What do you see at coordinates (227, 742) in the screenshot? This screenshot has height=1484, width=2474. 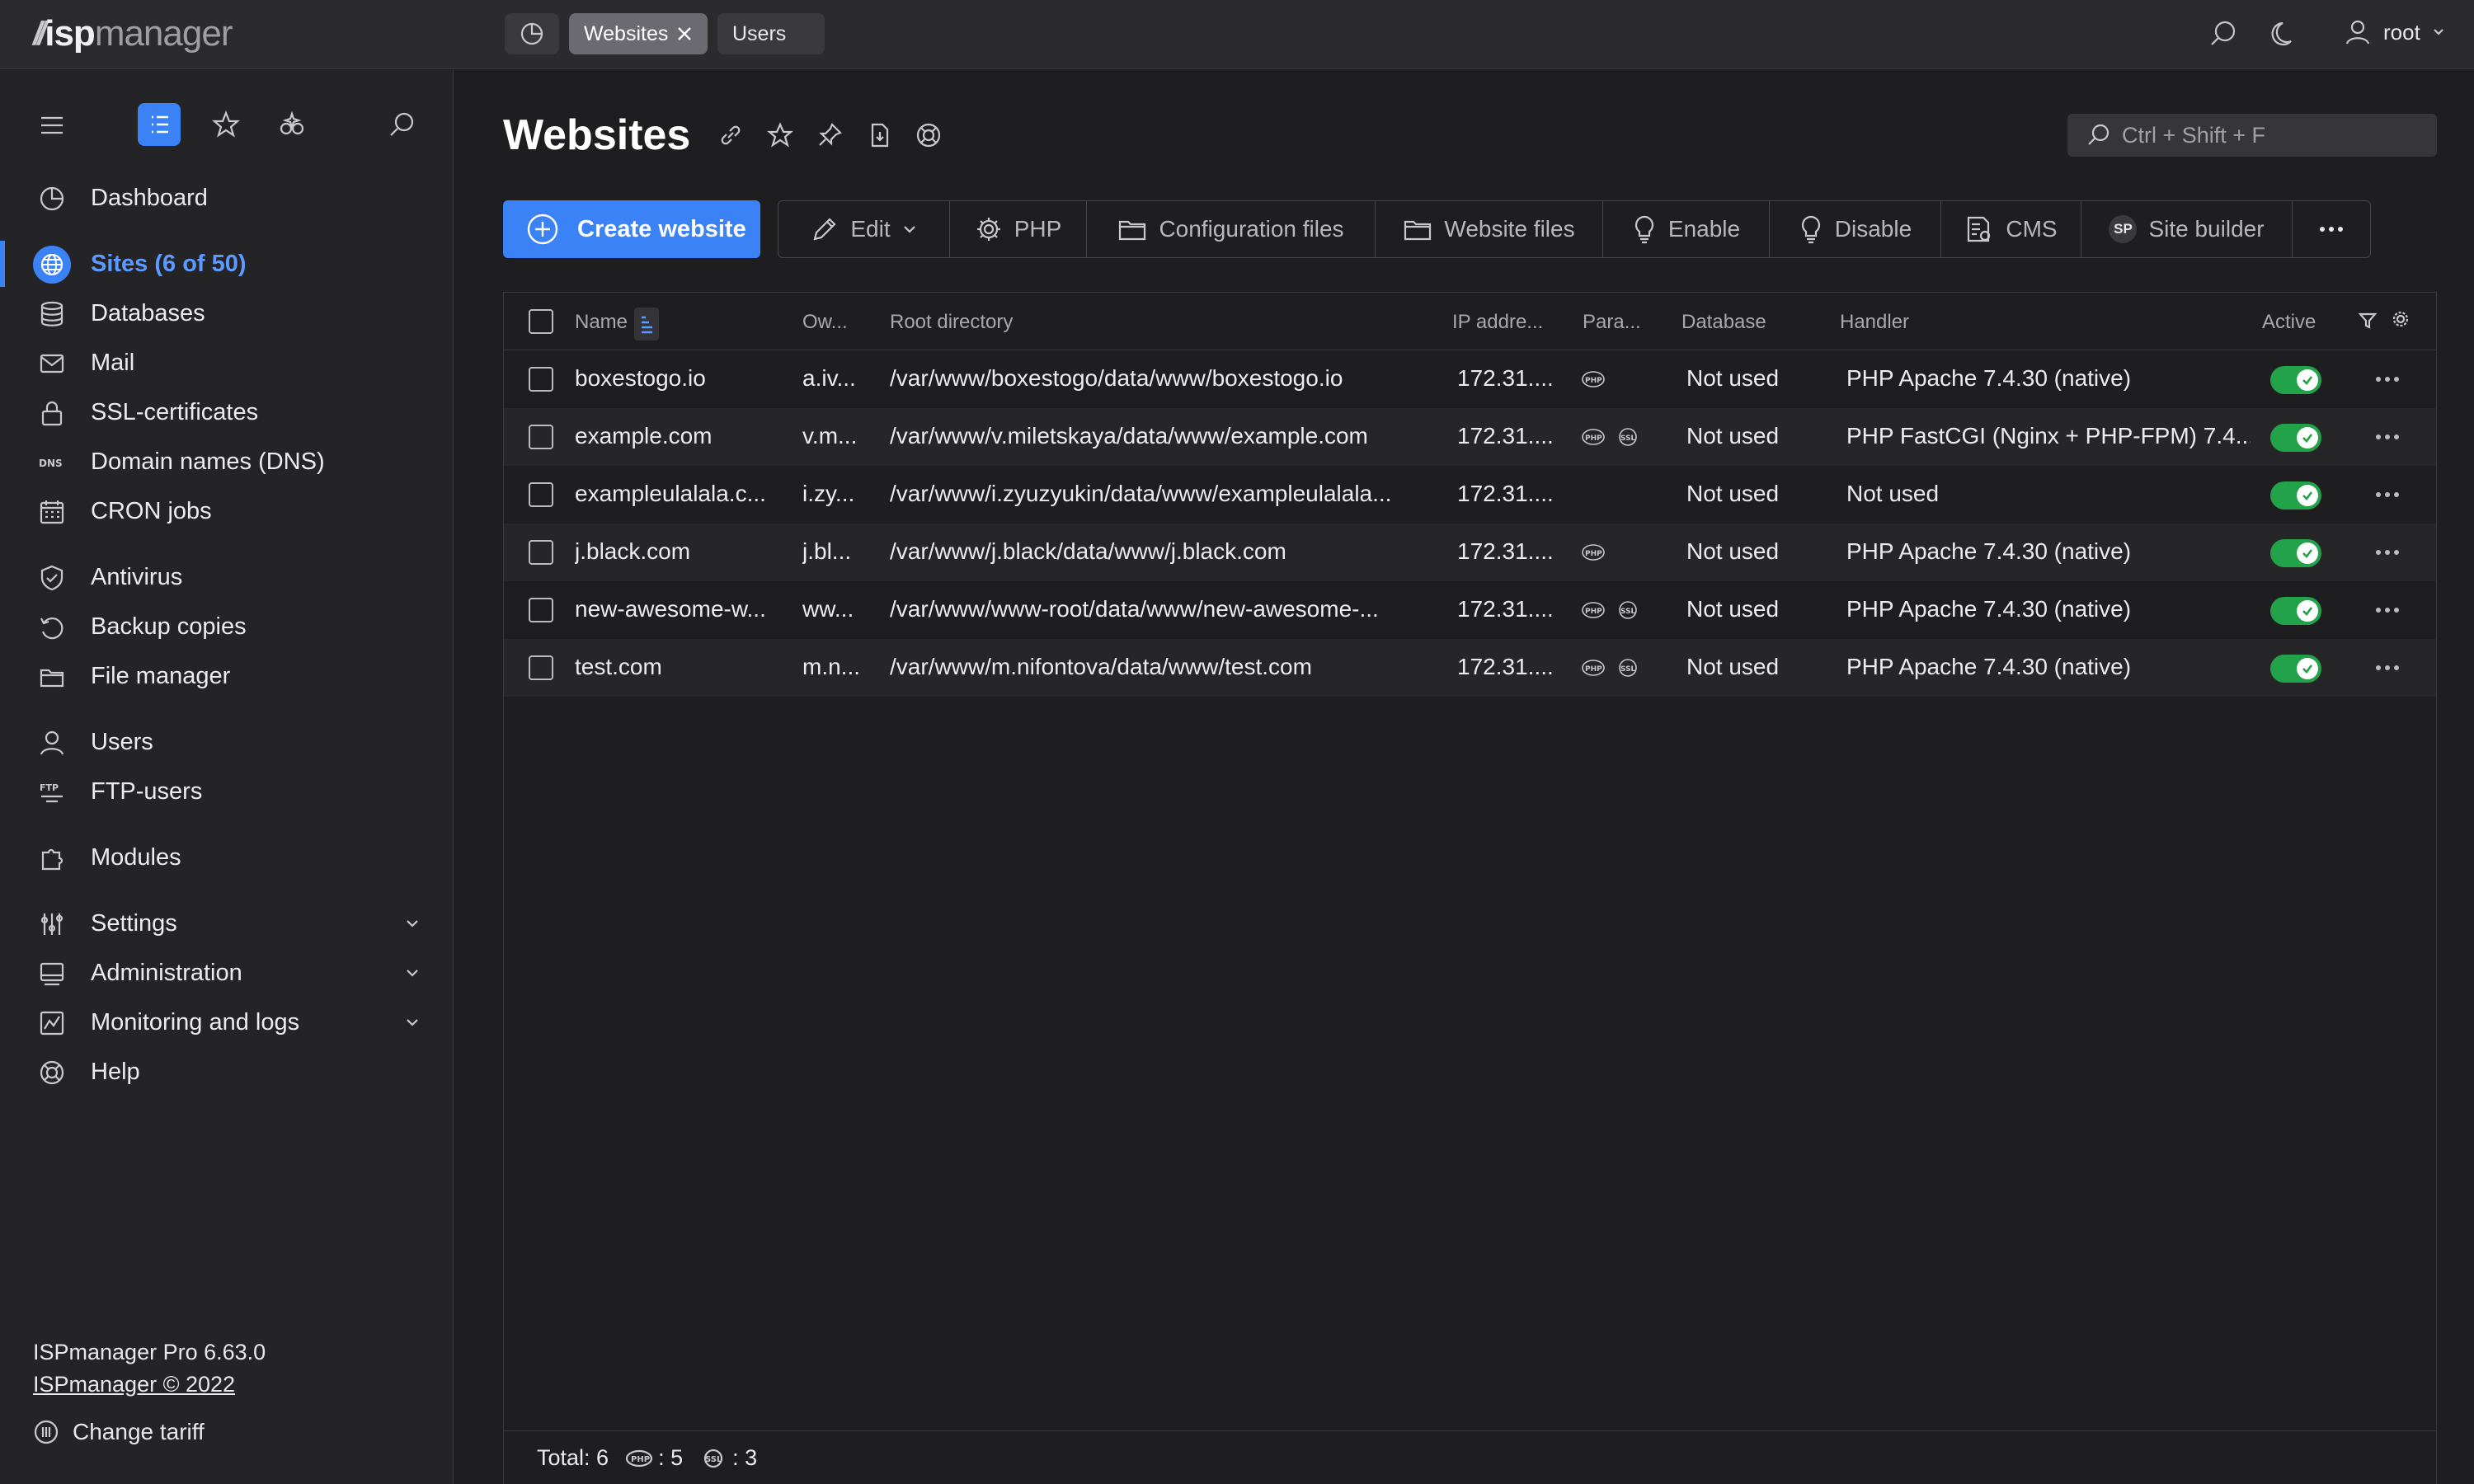 I see `sidebar-item-users: Users` at bounding box center [227, 742].